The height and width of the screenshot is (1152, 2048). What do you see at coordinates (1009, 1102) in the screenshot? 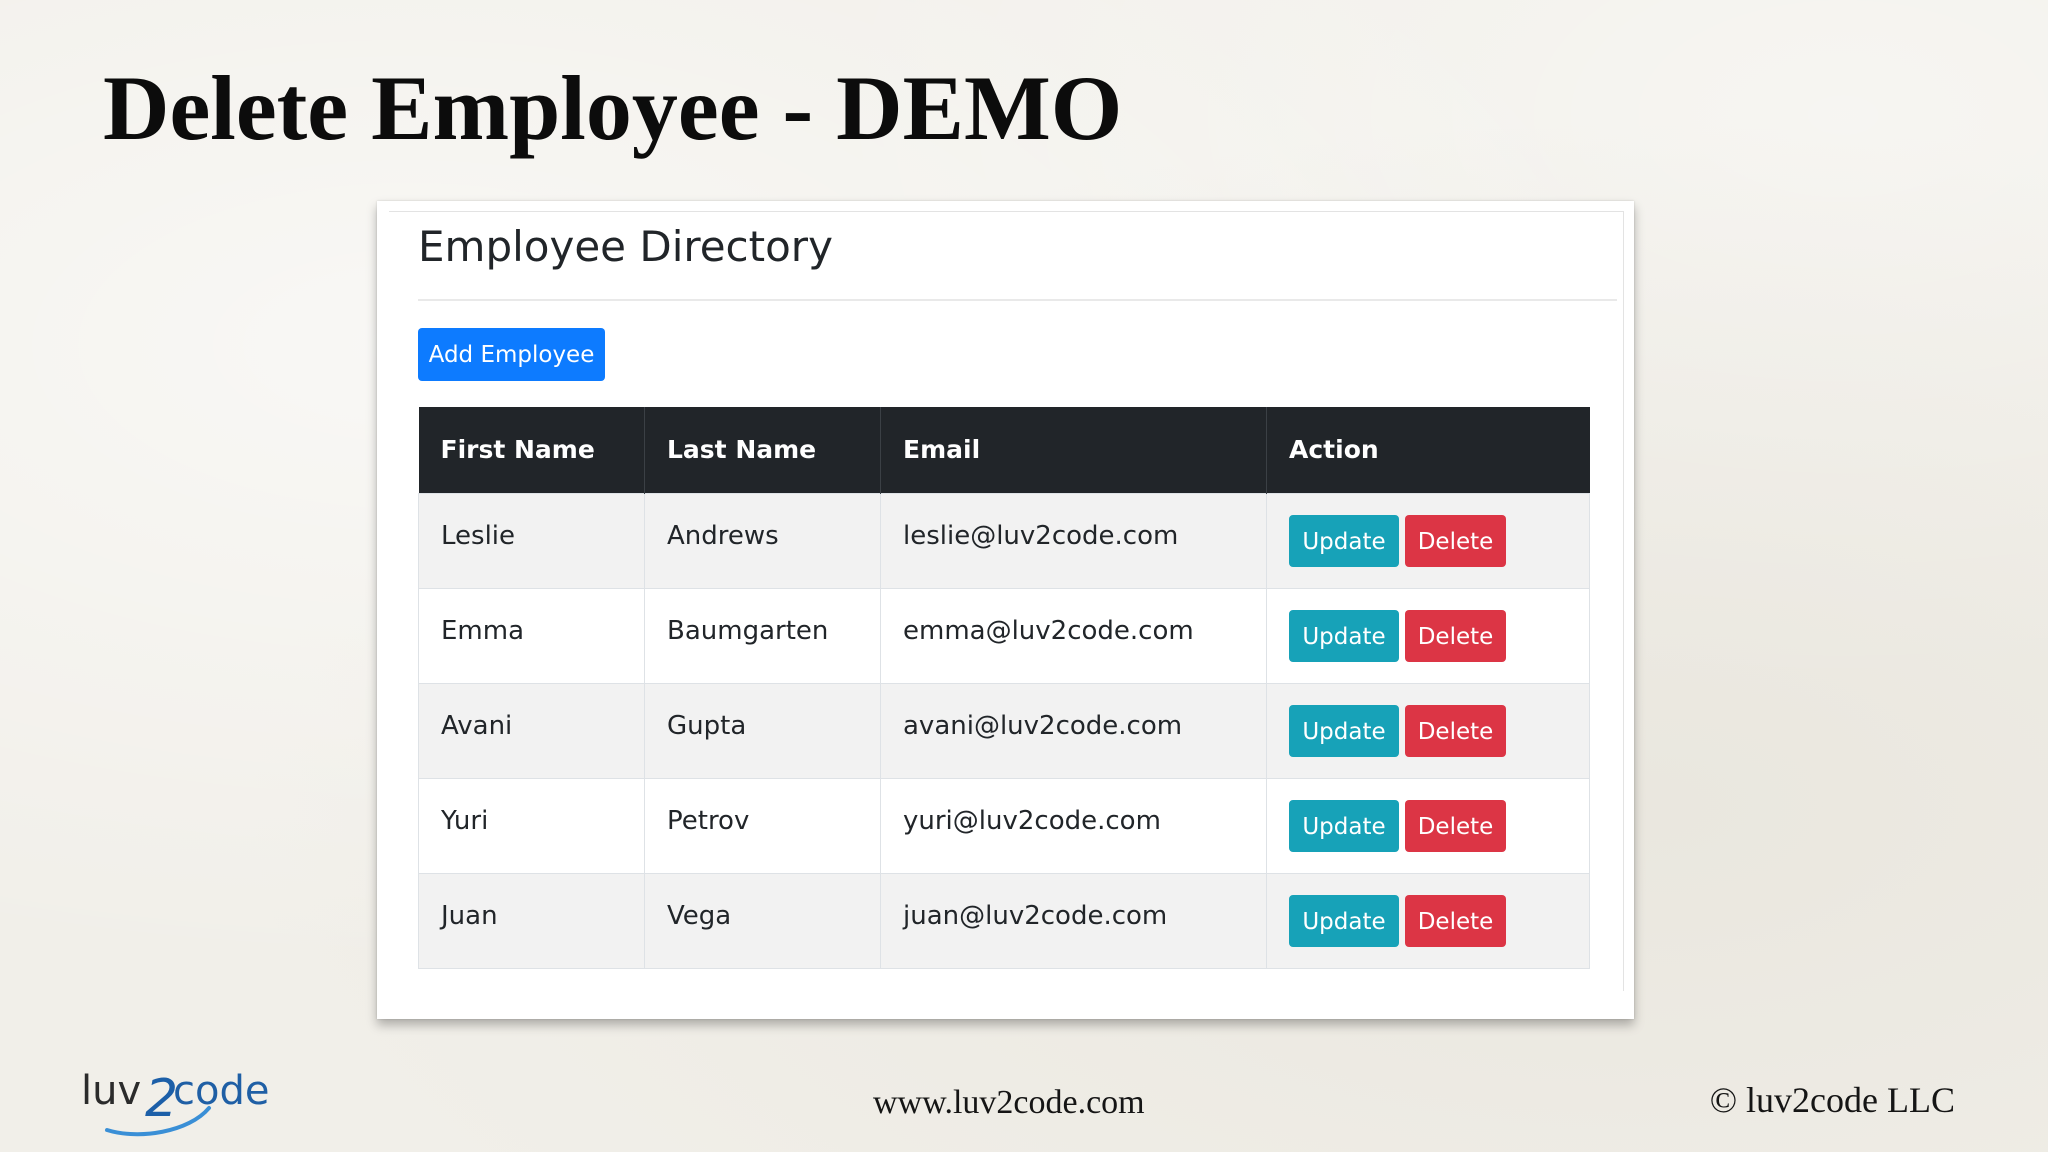
I see `footer-url: www.luv2code.com` at bounding box center [1009, 1102].